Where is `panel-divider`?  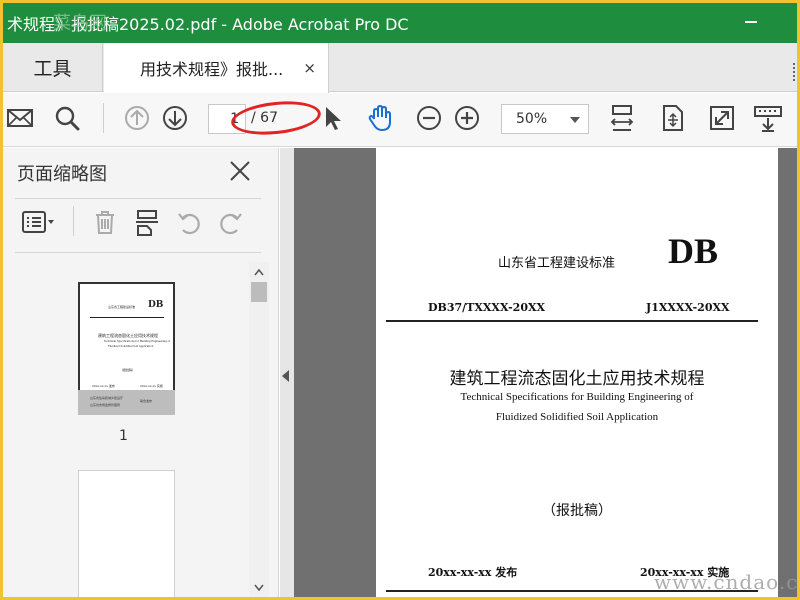
panel-divider is located at coordinates (138, 198).